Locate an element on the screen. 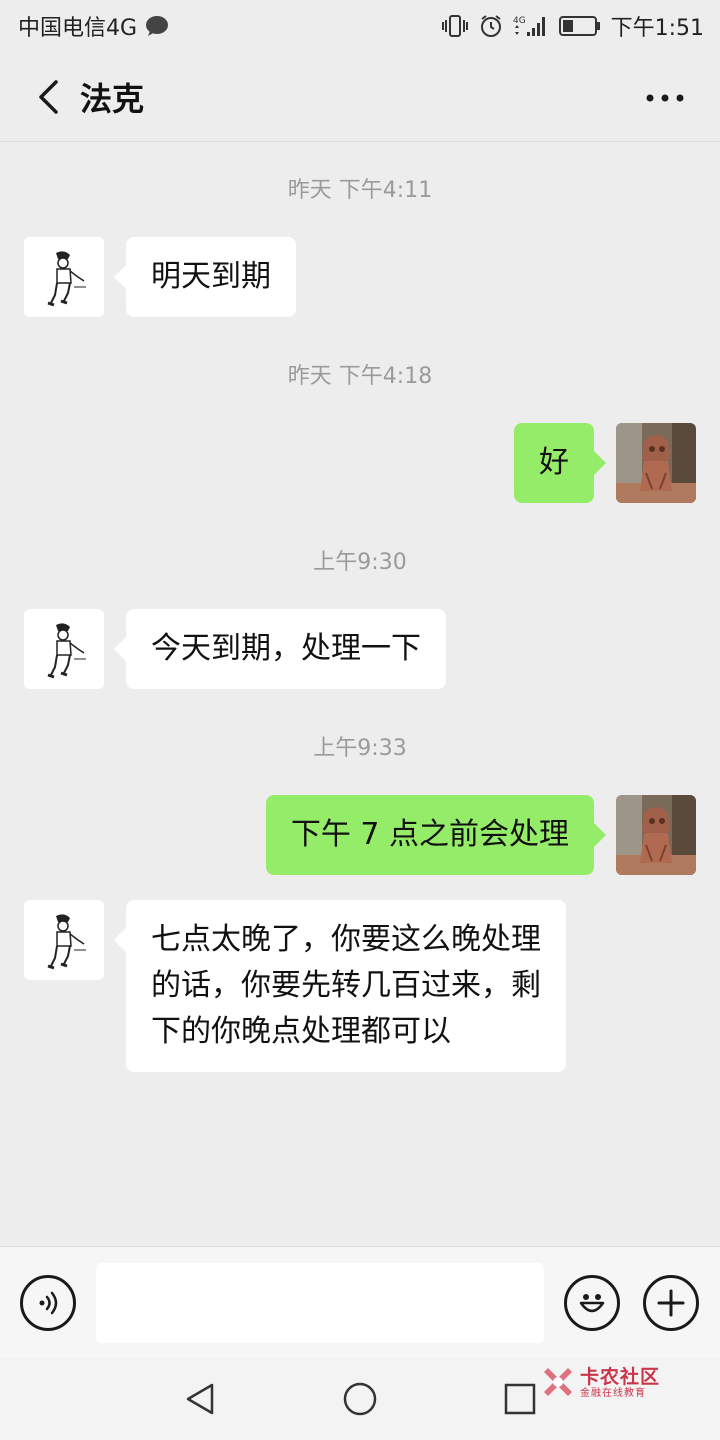  system-nav-bar: 卡农社区 金融在线教育 is located at coordinates (360, 1399).